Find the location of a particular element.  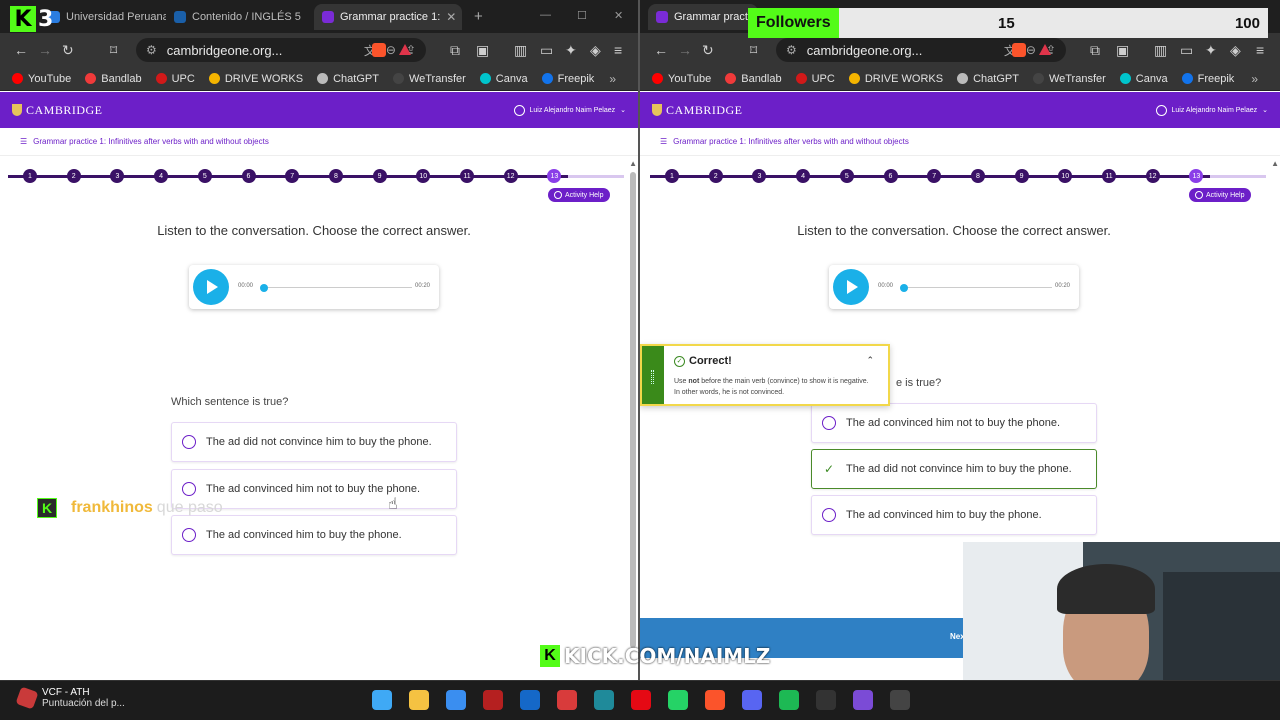

tab-ingles: Contenido / INGLÉS 5 is located at coordinates (239, 17).